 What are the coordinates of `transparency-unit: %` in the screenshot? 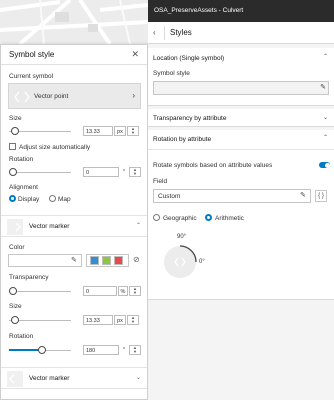 It's located at (123, 291).